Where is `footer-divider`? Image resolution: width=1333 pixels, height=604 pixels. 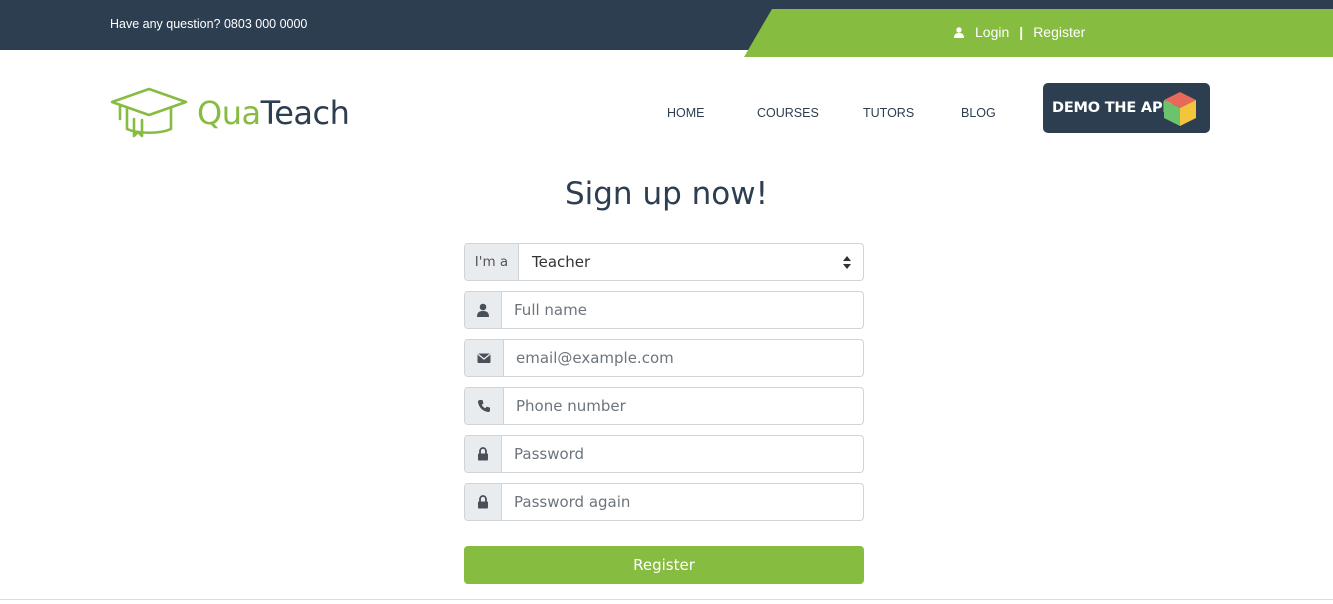
footer-divider is located at coordinates (666, 599).